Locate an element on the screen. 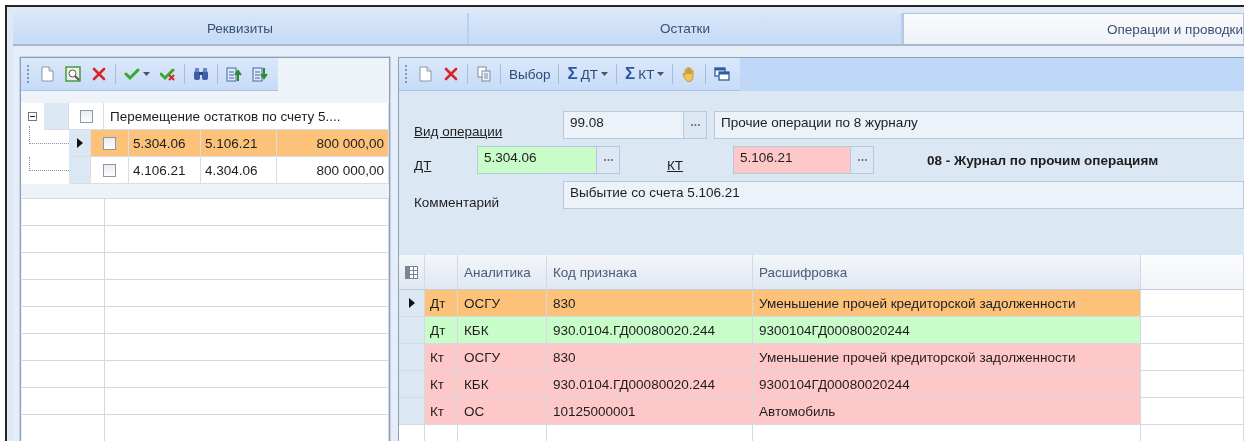  field-label-link: КТ is located at coordinates (700, 165).